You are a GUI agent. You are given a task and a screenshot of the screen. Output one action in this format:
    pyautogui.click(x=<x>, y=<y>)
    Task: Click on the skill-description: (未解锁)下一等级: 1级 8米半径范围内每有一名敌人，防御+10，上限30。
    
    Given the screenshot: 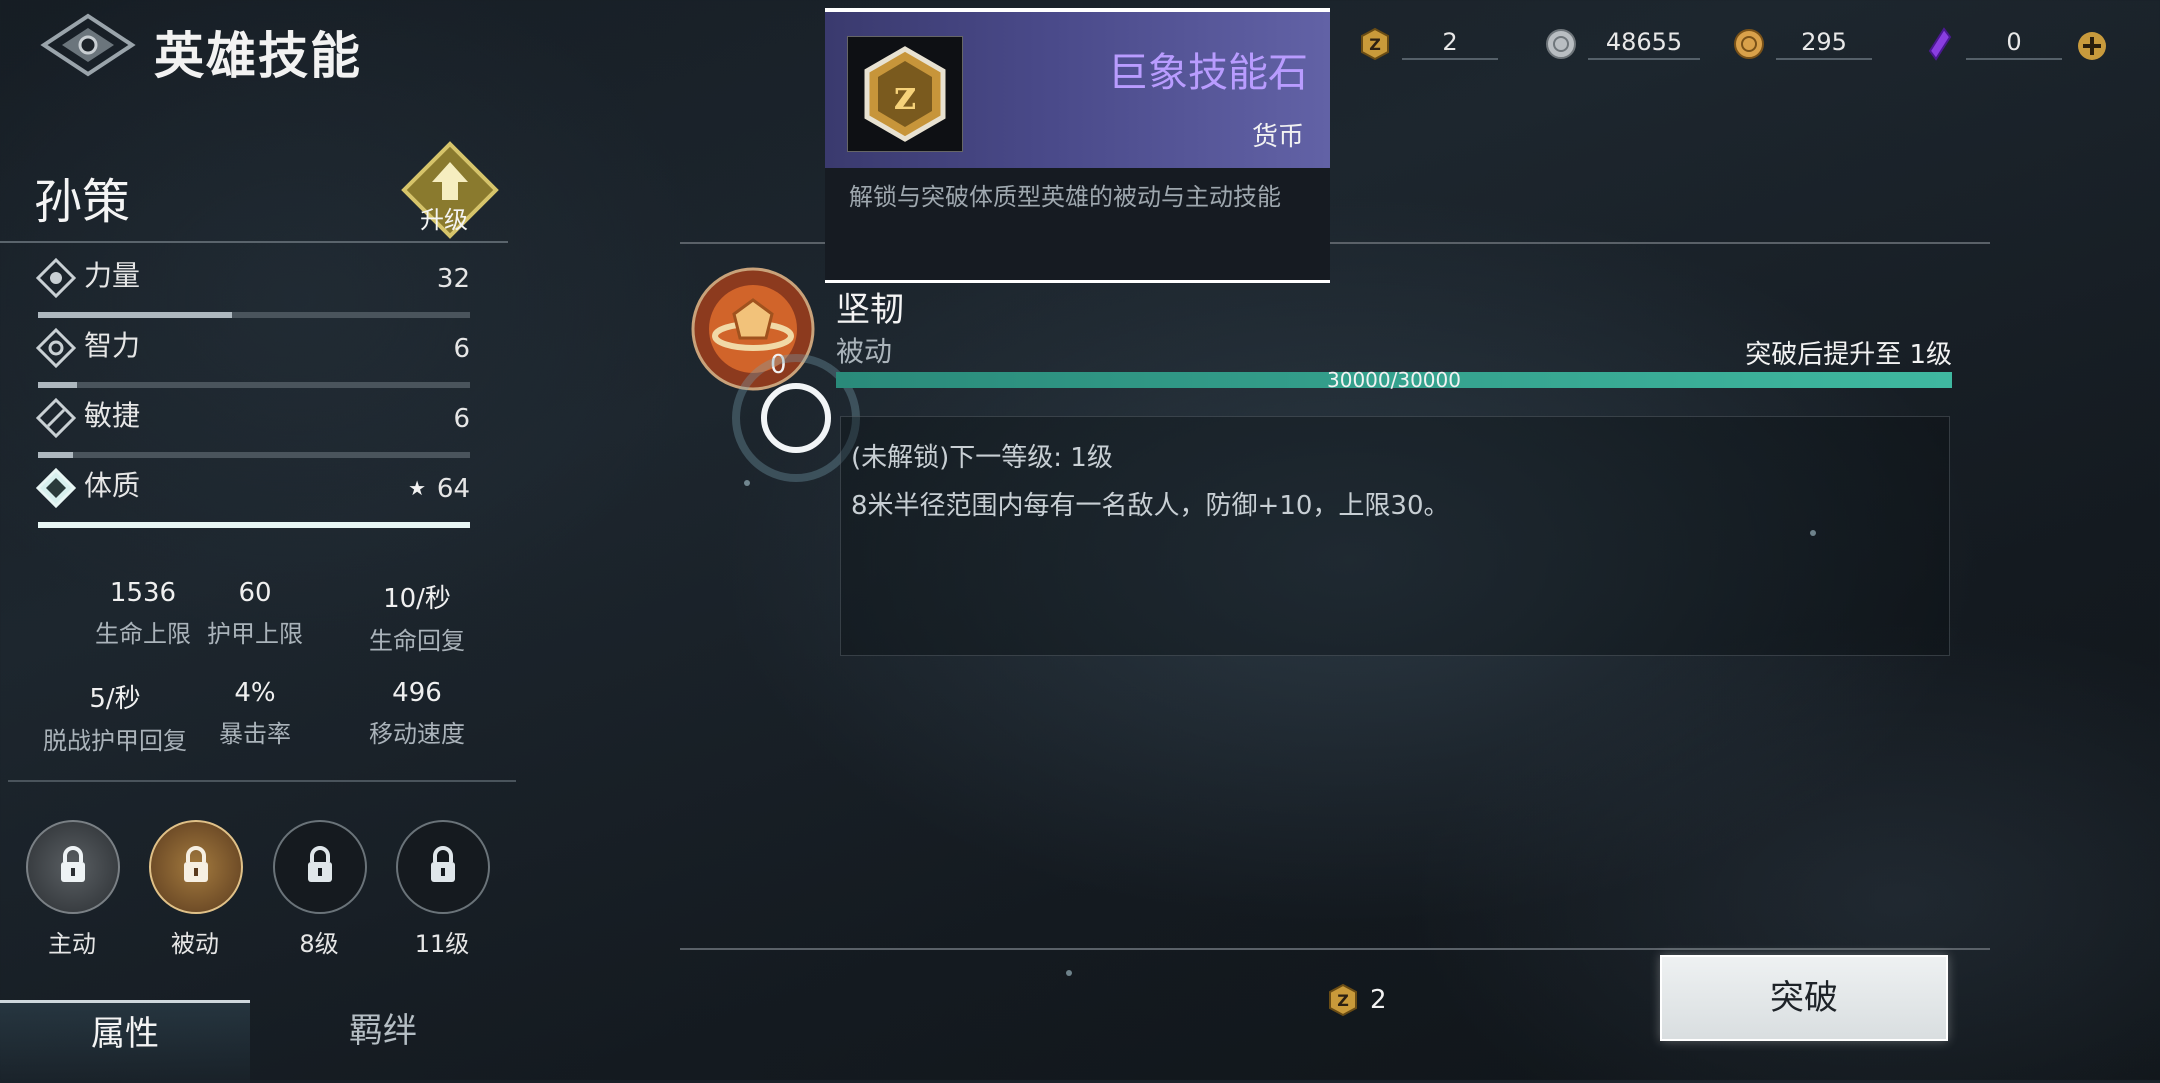 What is the action you would take?
    pyautogui.click(x=1395, y=536)
    